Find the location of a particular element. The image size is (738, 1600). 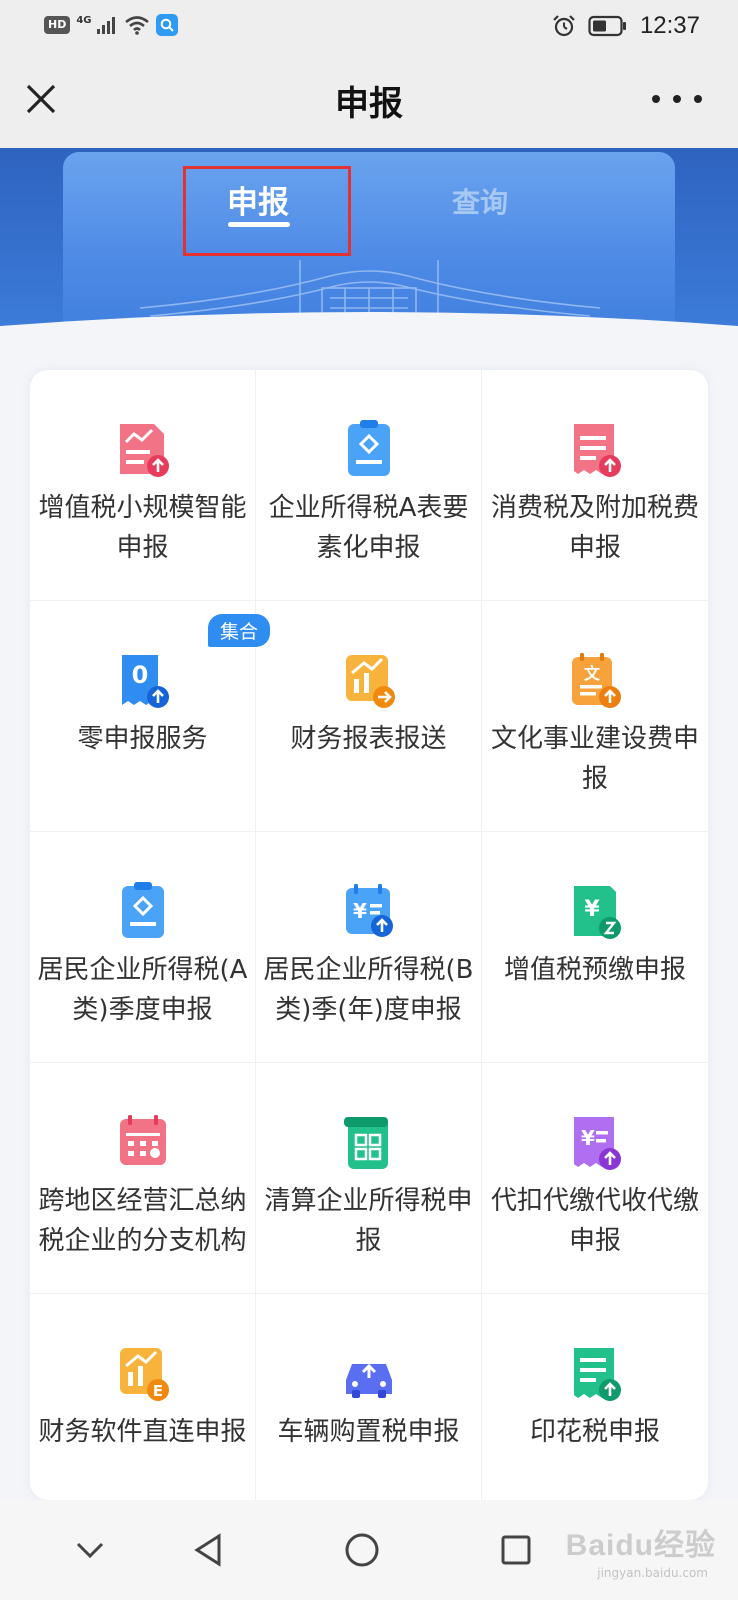

withholding-icon: ¥ is located at coordinates (597, 1143).